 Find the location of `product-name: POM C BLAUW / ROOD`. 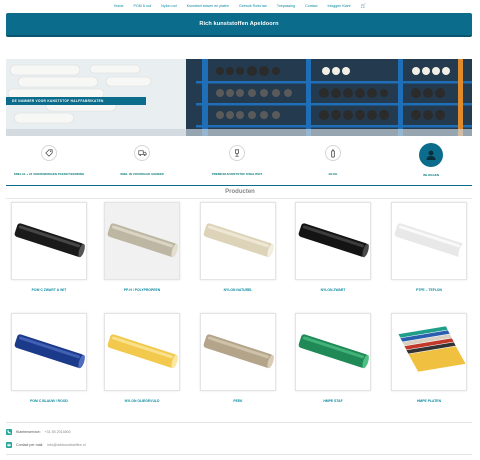

product-name: POM C BLAUW / ROOD is located at coordinates (49, 401).